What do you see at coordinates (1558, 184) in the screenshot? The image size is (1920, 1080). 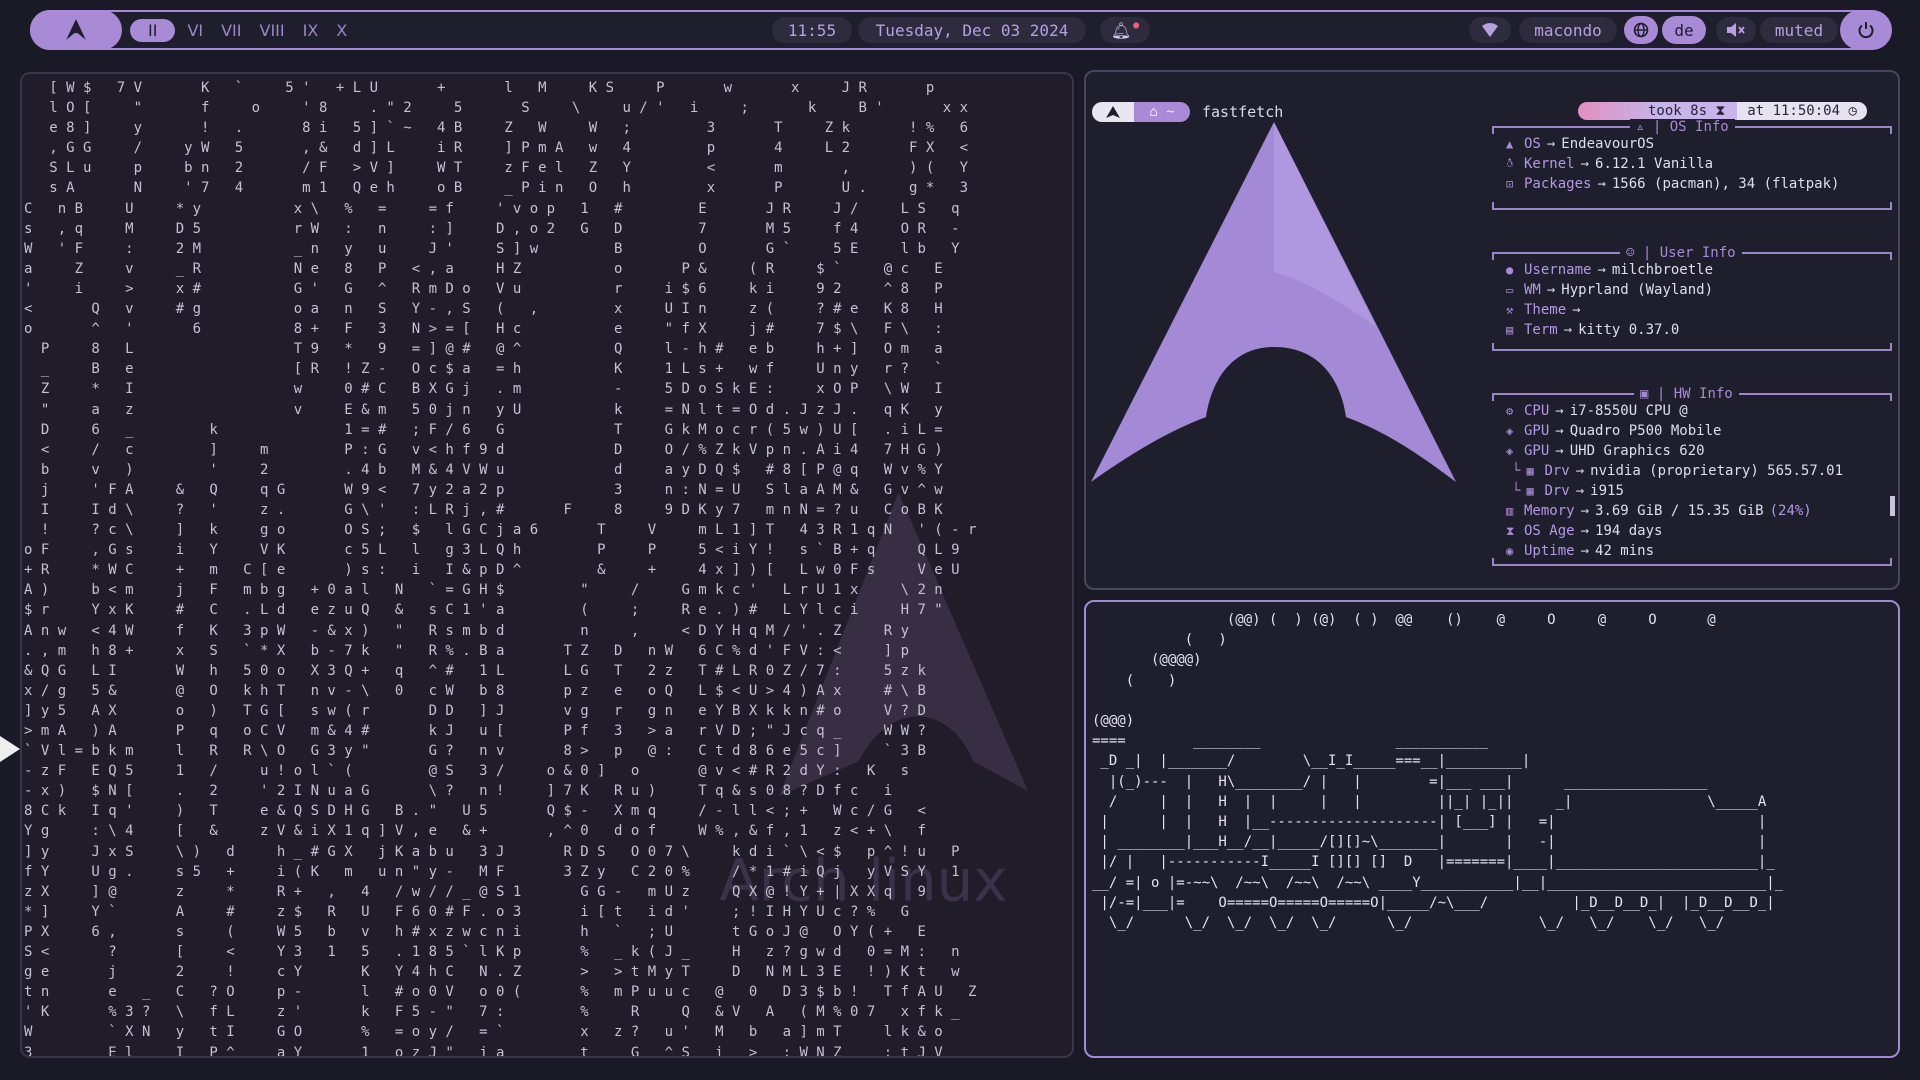 I see `info-key: Packages` at bounding box center [1558, 184].